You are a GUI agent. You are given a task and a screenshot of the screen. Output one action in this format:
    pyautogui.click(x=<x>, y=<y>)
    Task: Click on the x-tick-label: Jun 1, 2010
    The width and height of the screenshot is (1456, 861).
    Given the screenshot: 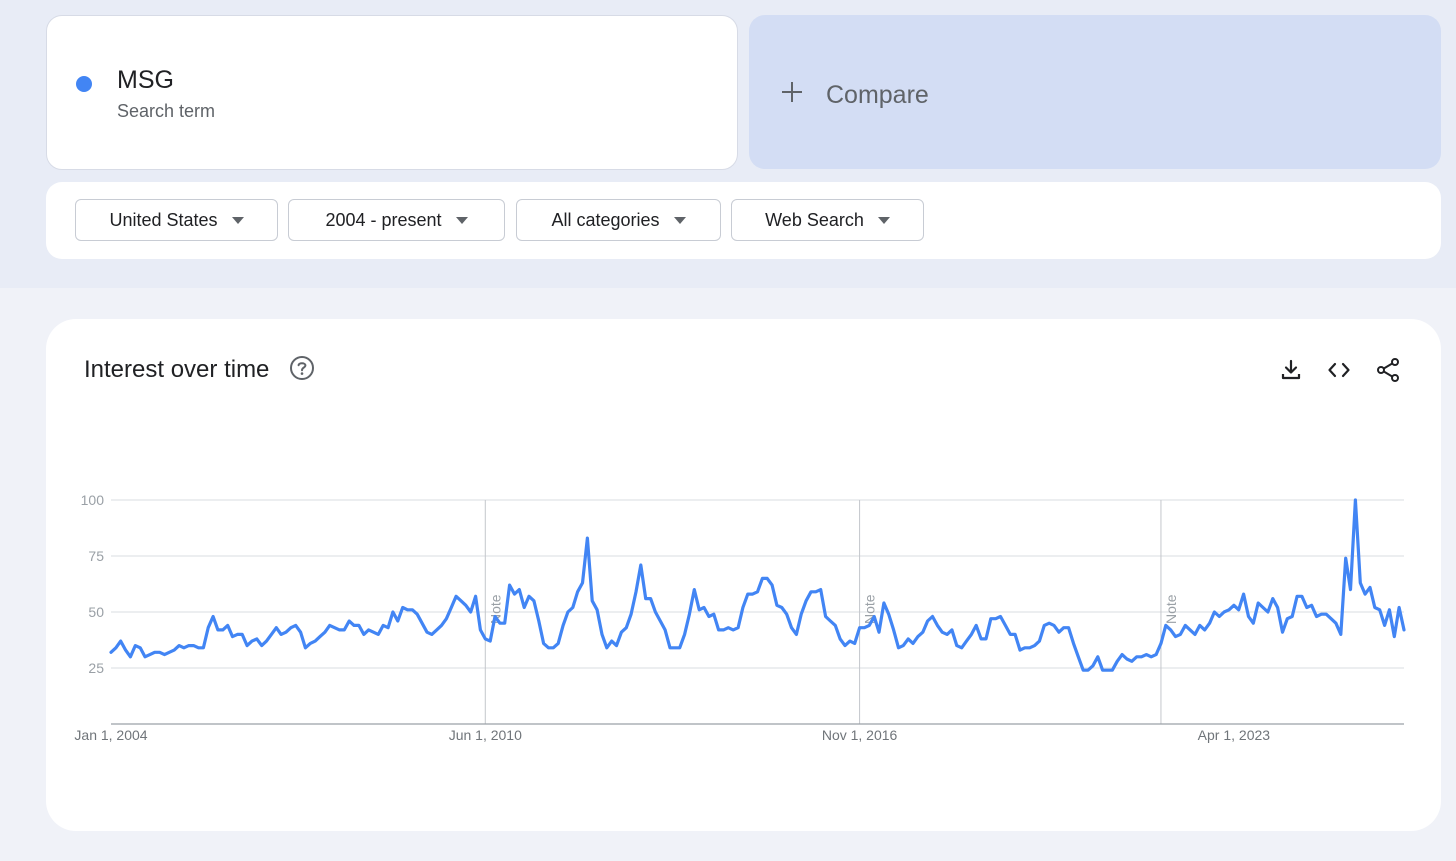 What is the action you would take?
    pyautogui.click(x=485, y=735)
    